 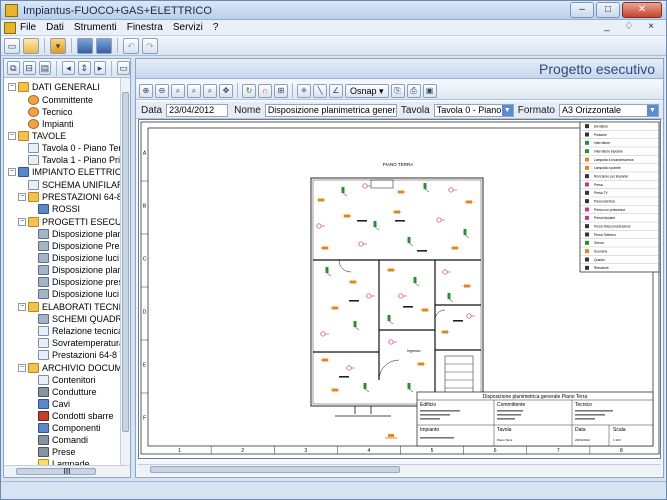 What do you see at coordinates (85, 45) in the screenshot?
I see `save-icon` at bounding box center [85, 45].